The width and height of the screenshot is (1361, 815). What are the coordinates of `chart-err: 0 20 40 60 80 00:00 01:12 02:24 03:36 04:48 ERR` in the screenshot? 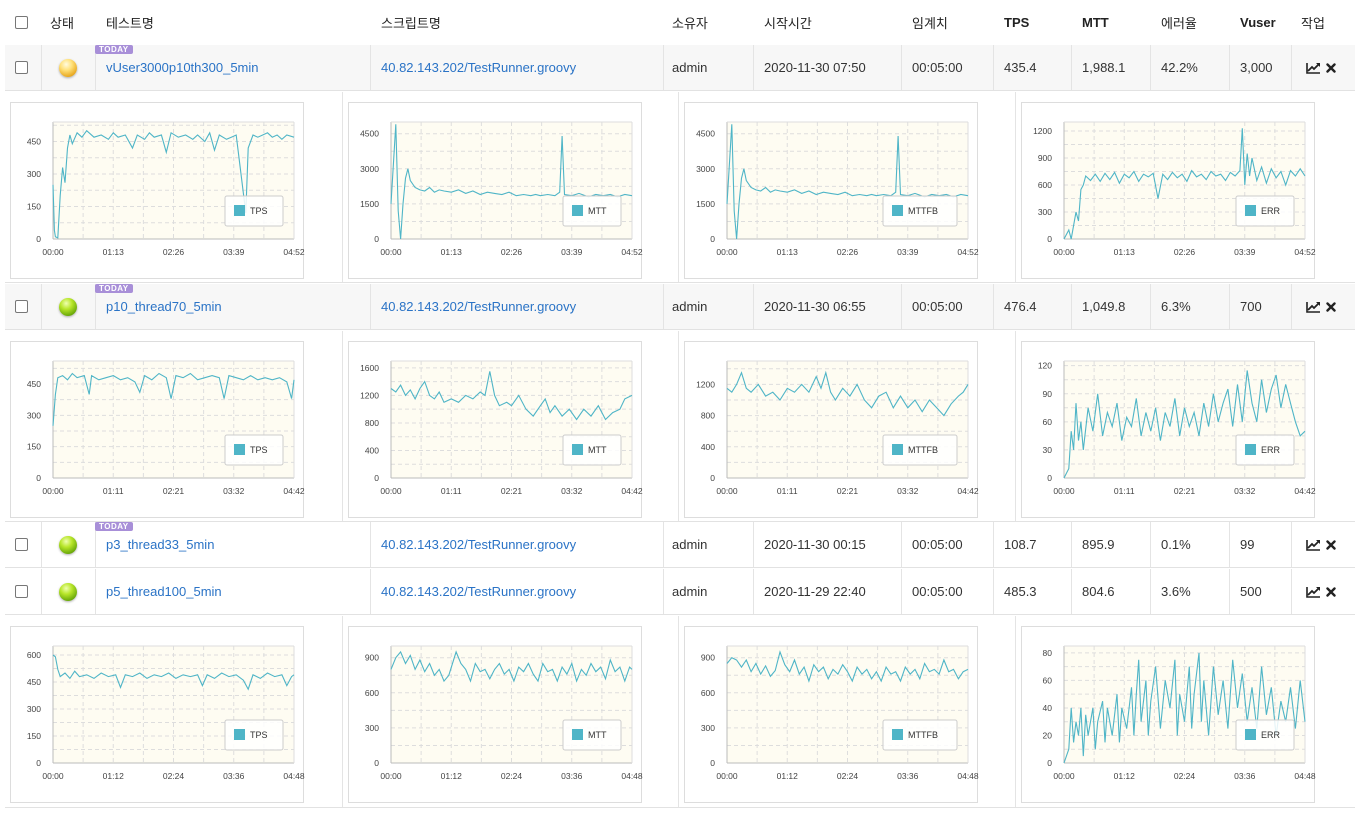 It's located at (1168, 714).